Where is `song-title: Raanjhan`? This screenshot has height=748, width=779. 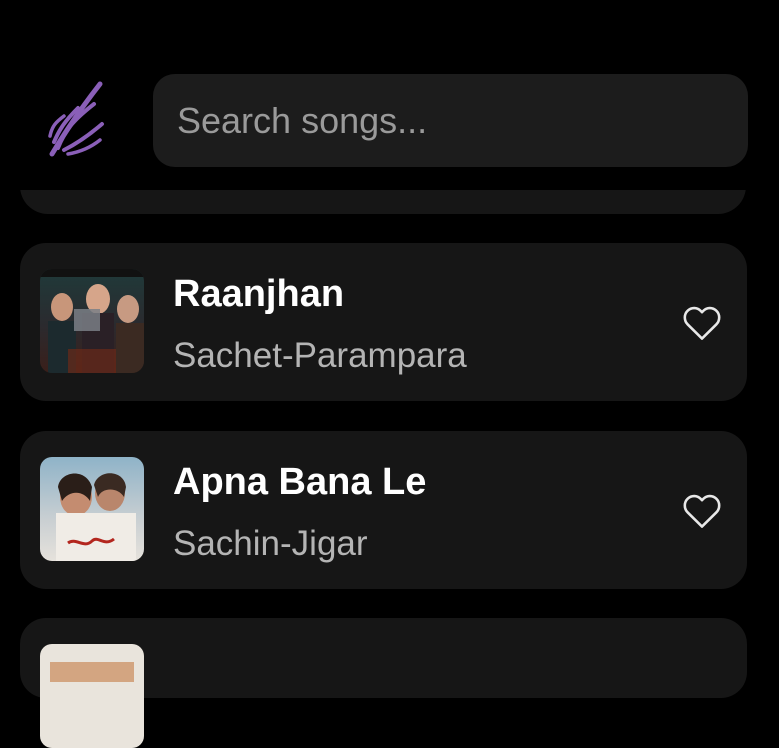 song-title: Raanjhan is located at coordinates (259, 294).